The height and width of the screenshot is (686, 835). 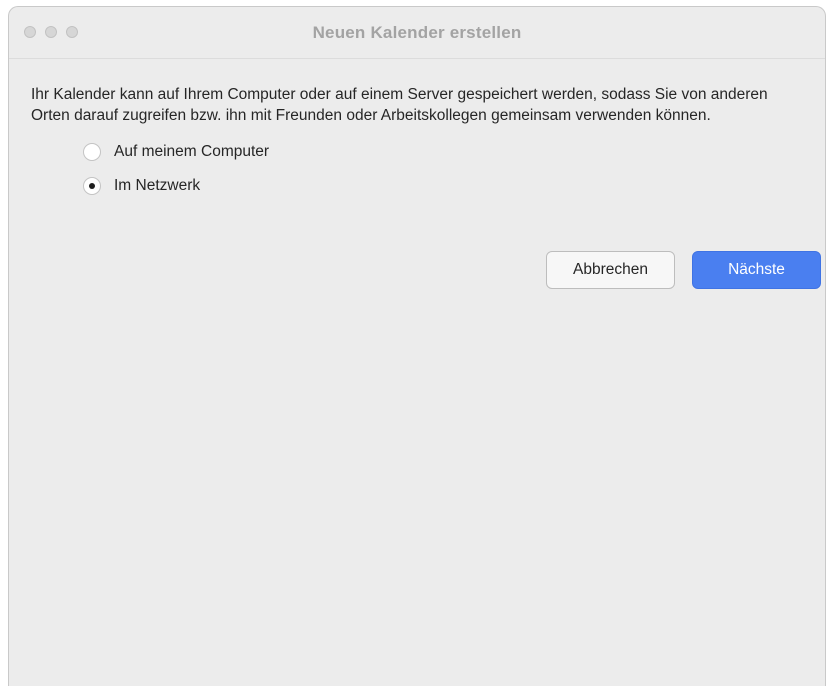 I want to click on cancel-button: Abbrechen, so click(x=610, y=270).